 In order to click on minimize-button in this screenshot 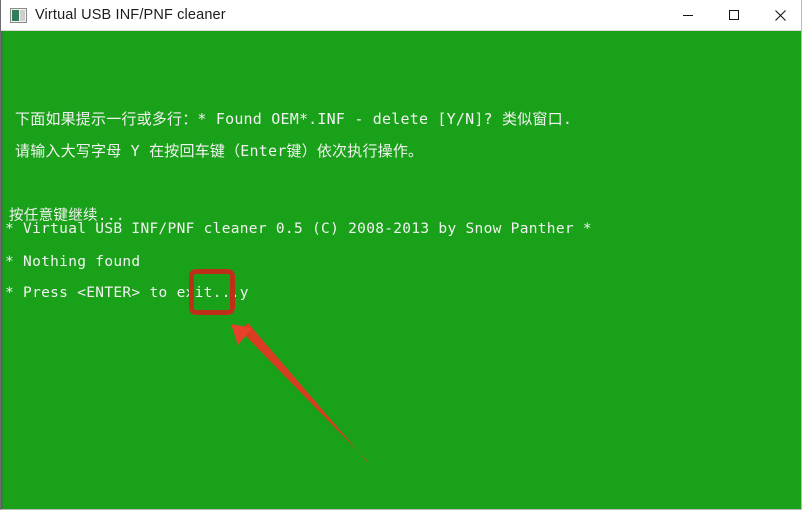, I will do `click(688, 15)`.